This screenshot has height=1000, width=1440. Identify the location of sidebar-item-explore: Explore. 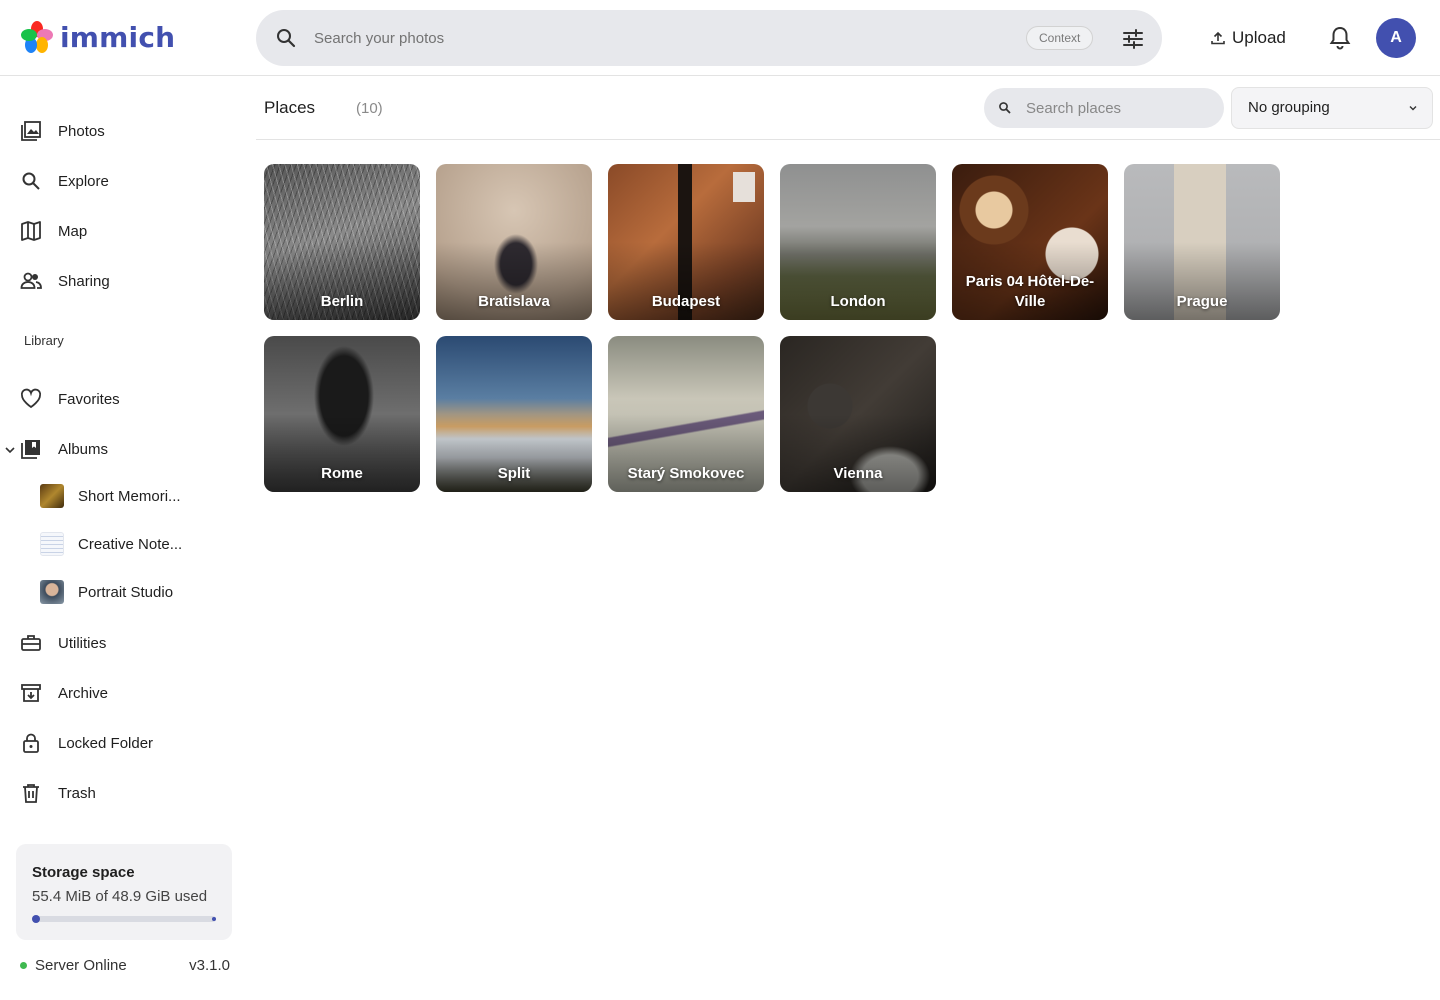
(130, 181).